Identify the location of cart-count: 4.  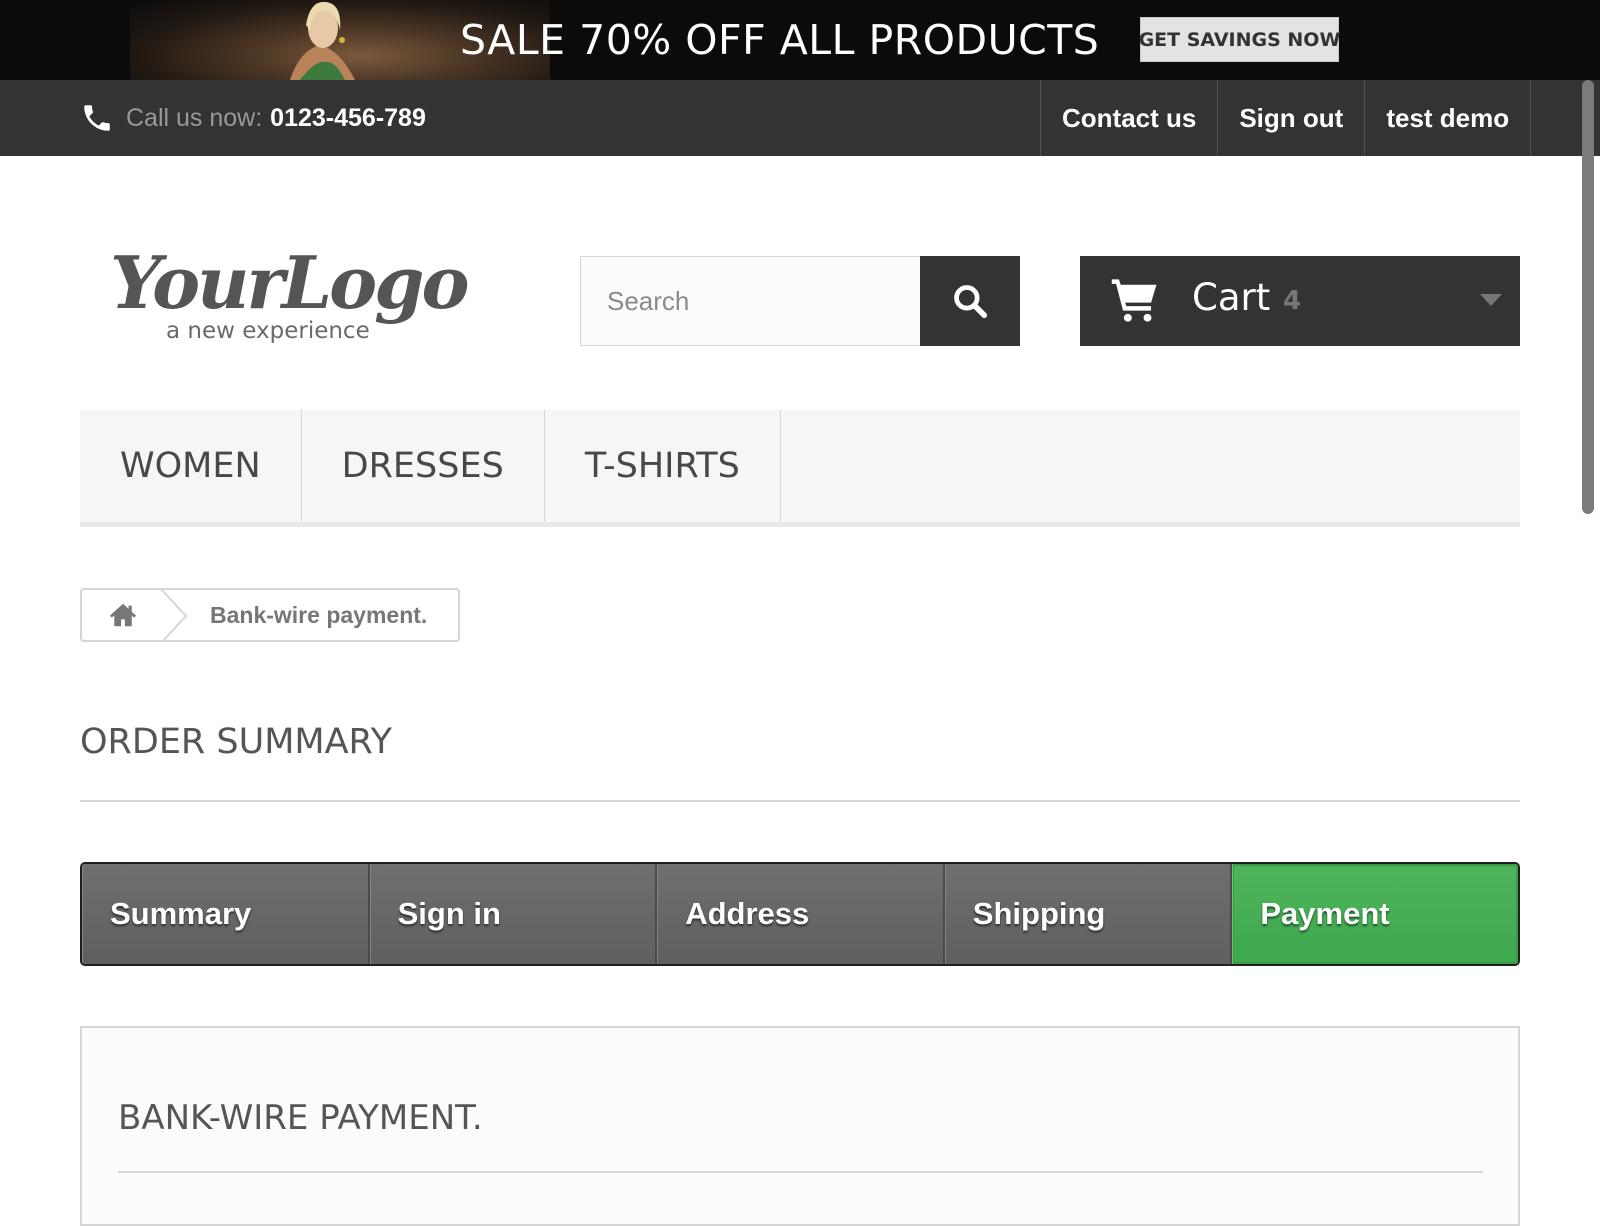
(1292, 301).